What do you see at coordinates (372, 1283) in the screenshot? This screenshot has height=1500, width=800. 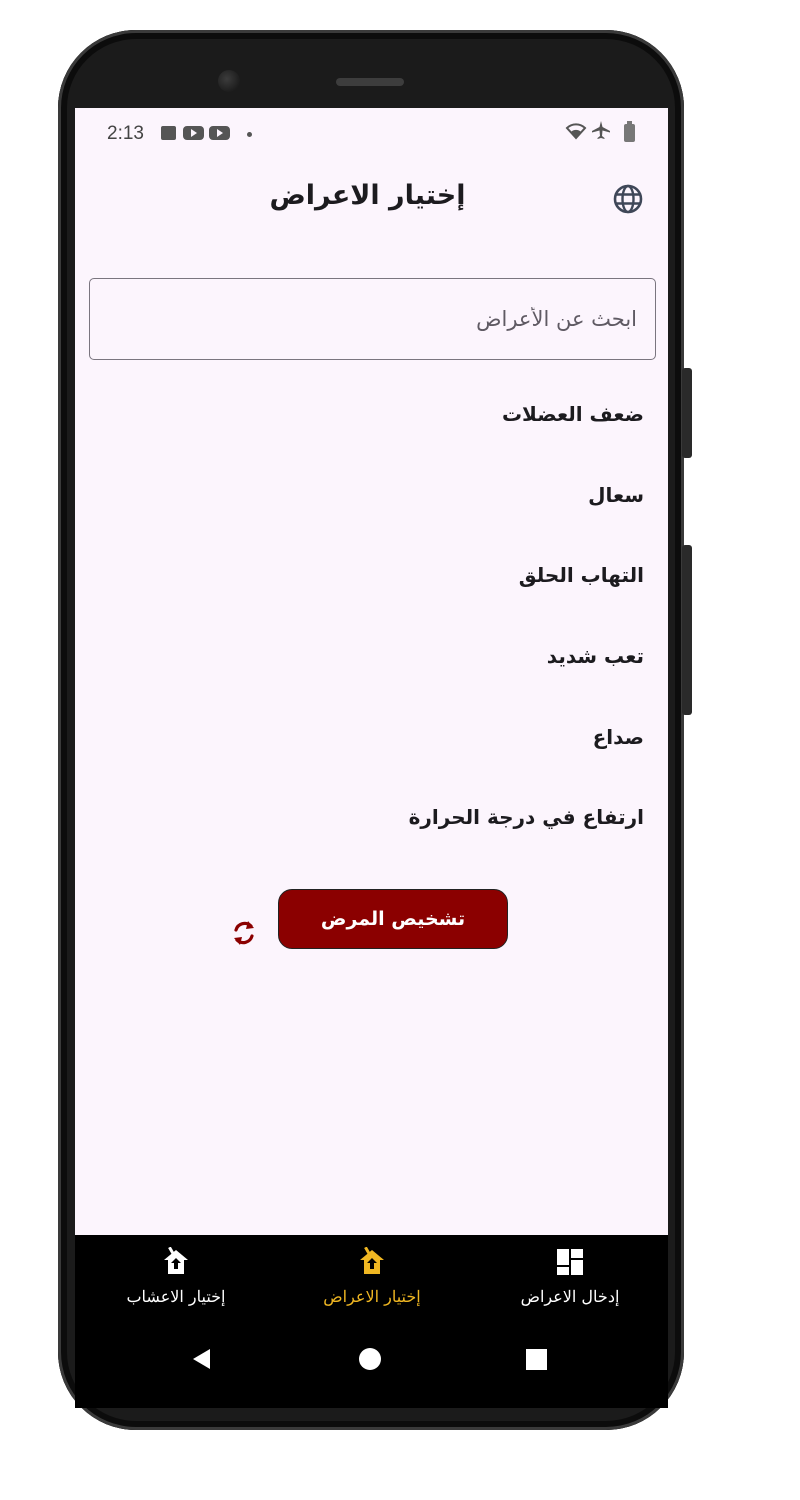 I see `nav-item-symptoms: إختيار الاعراض` at bounding box center [372, 1283].